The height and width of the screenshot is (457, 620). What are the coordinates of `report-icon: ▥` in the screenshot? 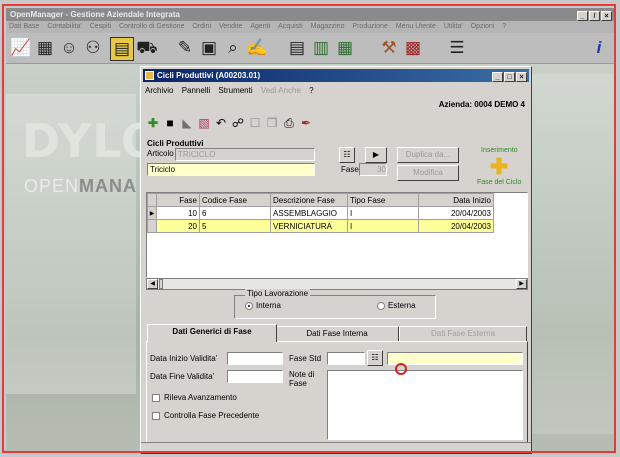 It's located at (321, 48).